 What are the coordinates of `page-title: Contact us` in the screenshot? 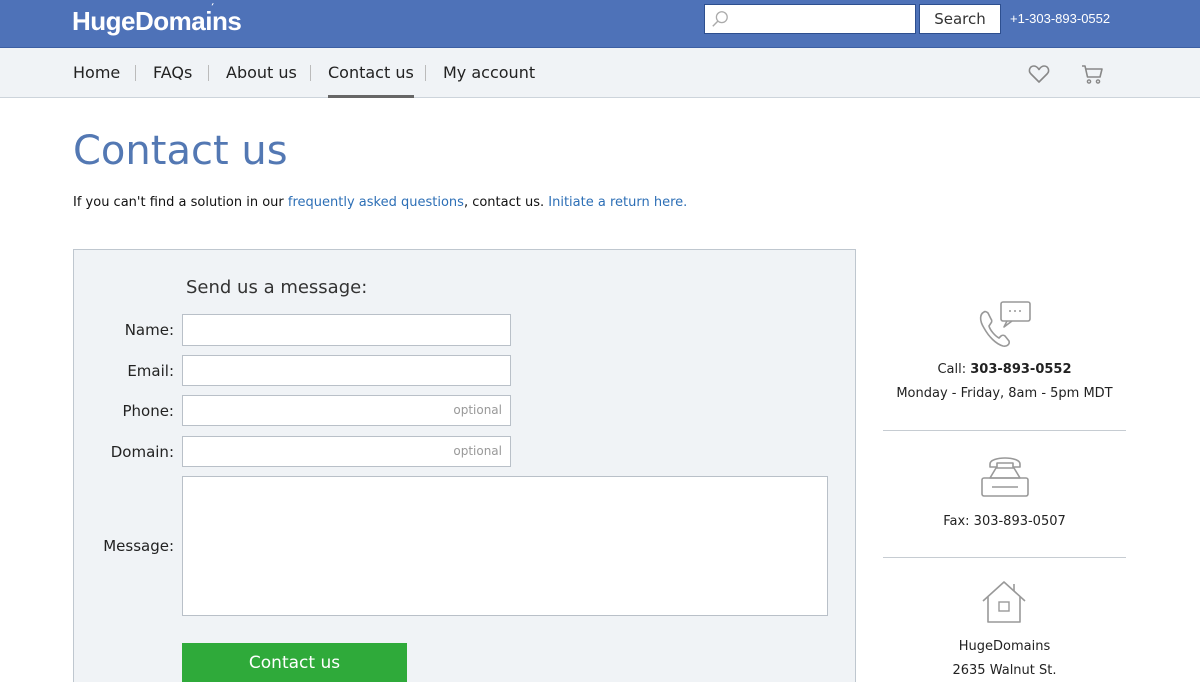 It's located at (180, 151).